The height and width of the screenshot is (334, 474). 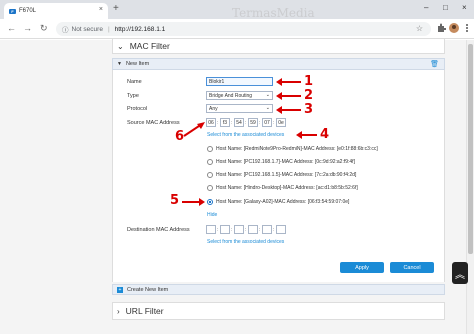 I want to click on info-icon: ⓘ, so click(x=65, y=30).